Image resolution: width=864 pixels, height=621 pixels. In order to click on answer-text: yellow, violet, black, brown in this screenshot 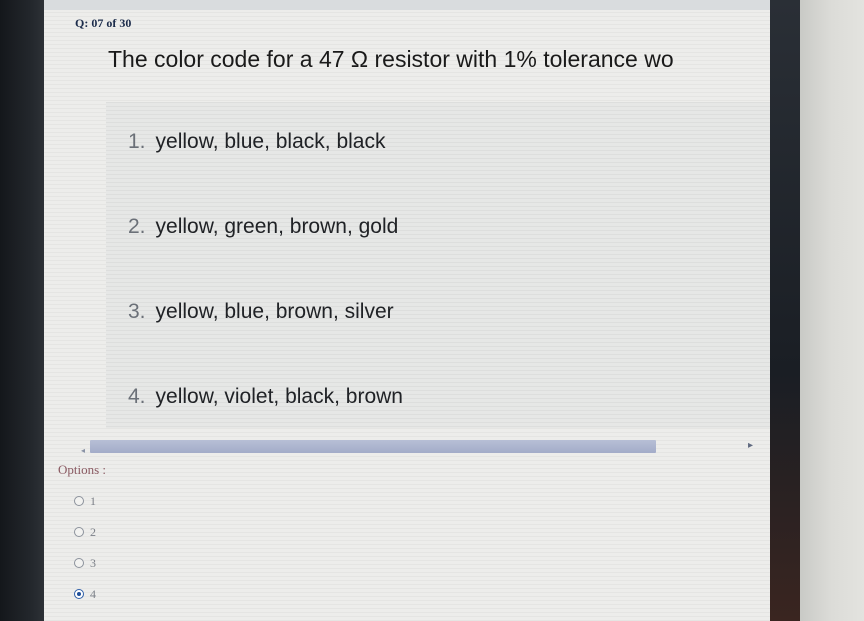, I will do `click(279, 396)`.